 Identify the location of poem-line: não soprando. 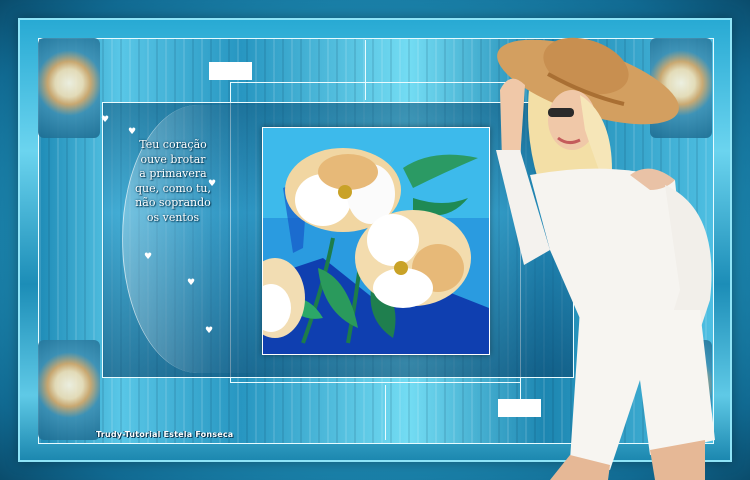
(173, 202).